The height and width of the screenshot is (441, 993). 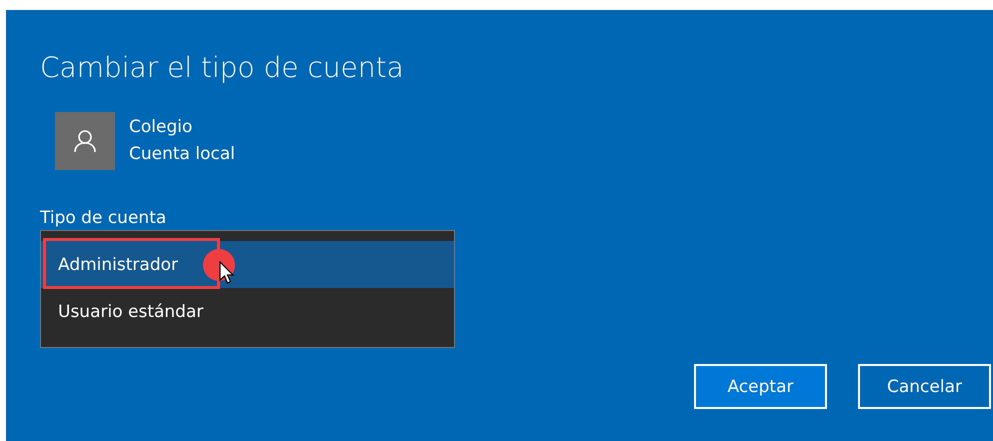 What do you see at coordinates (104, 218) in the screenshot?
I see `field-label: Tipo de cuenta` at bounding box center [104, 218].